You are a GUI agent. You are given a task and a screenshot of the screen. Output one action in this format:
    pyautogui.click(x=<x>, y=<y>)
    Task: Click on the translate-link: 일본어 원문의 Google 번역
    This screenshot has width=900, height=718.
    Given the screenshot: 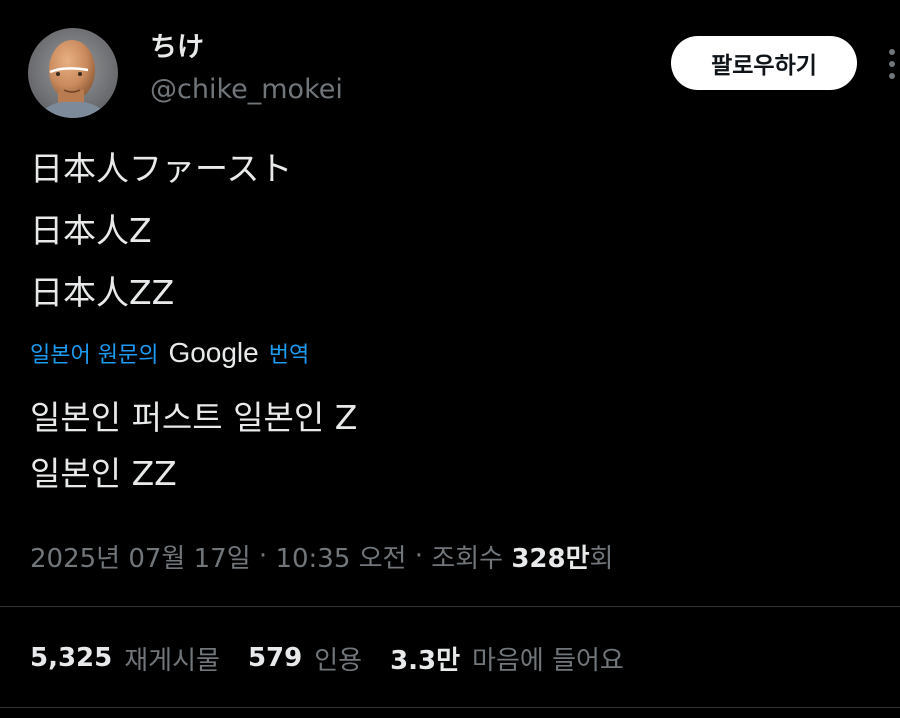 What is the action you would take?
    pyautogui.click(x=169, y=353)
    